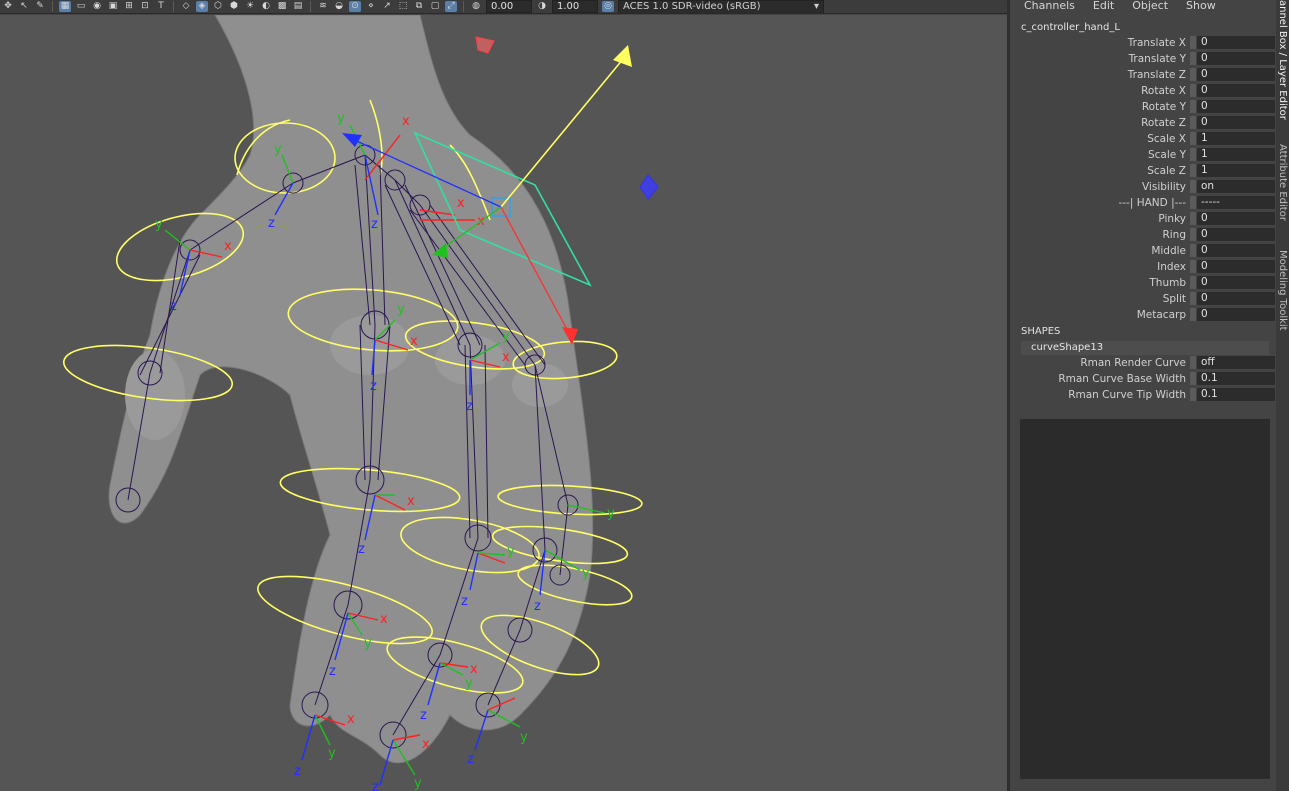 The width and height of the screenshot is (1289, 791). Describe the element at coordinates (403, 6) in the screenshot. I see `snap-icon: ⬚` at that location.